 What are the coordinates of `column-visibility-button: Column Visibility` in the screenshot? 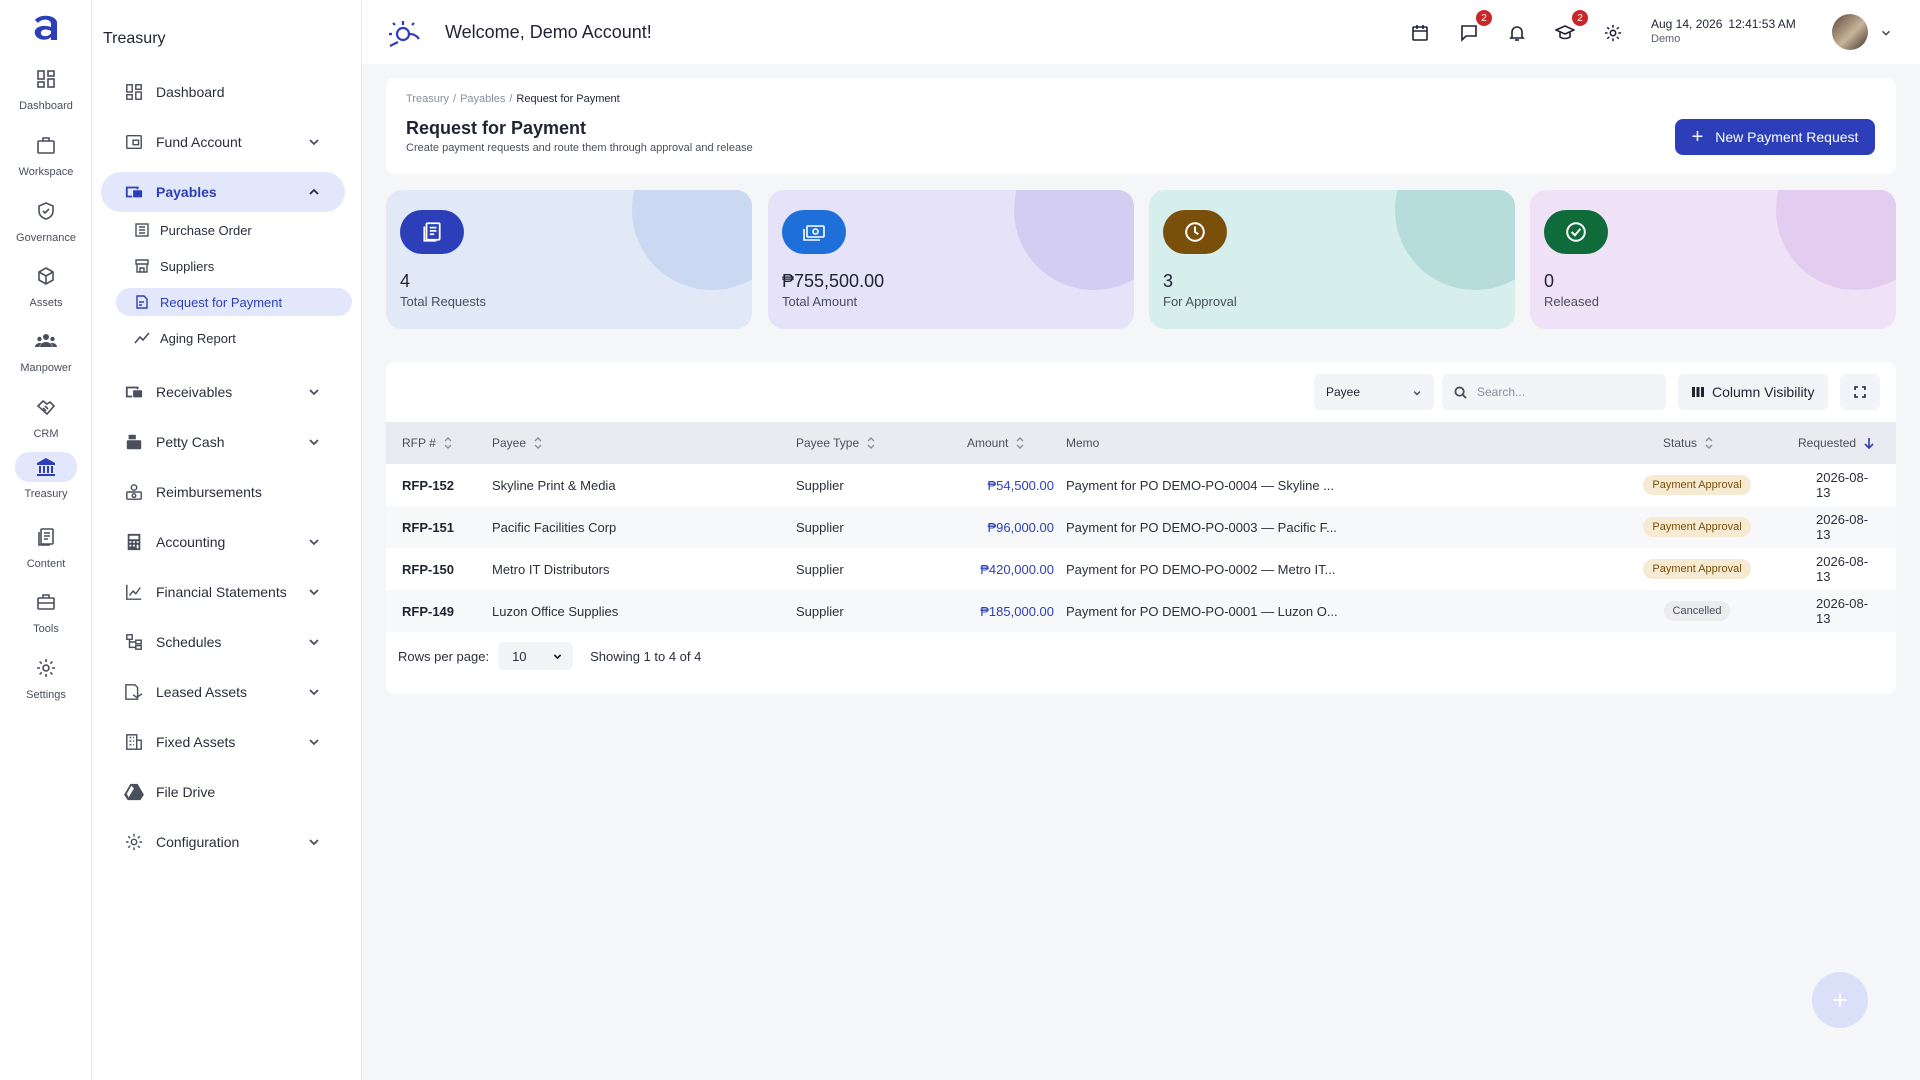 It's located at (1753, 392).